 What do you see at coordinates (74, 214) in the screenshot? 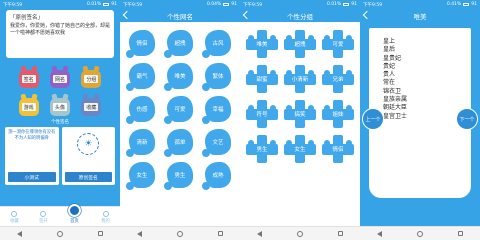
I see `tab-home: 首页` at bounding box center [74, 214].